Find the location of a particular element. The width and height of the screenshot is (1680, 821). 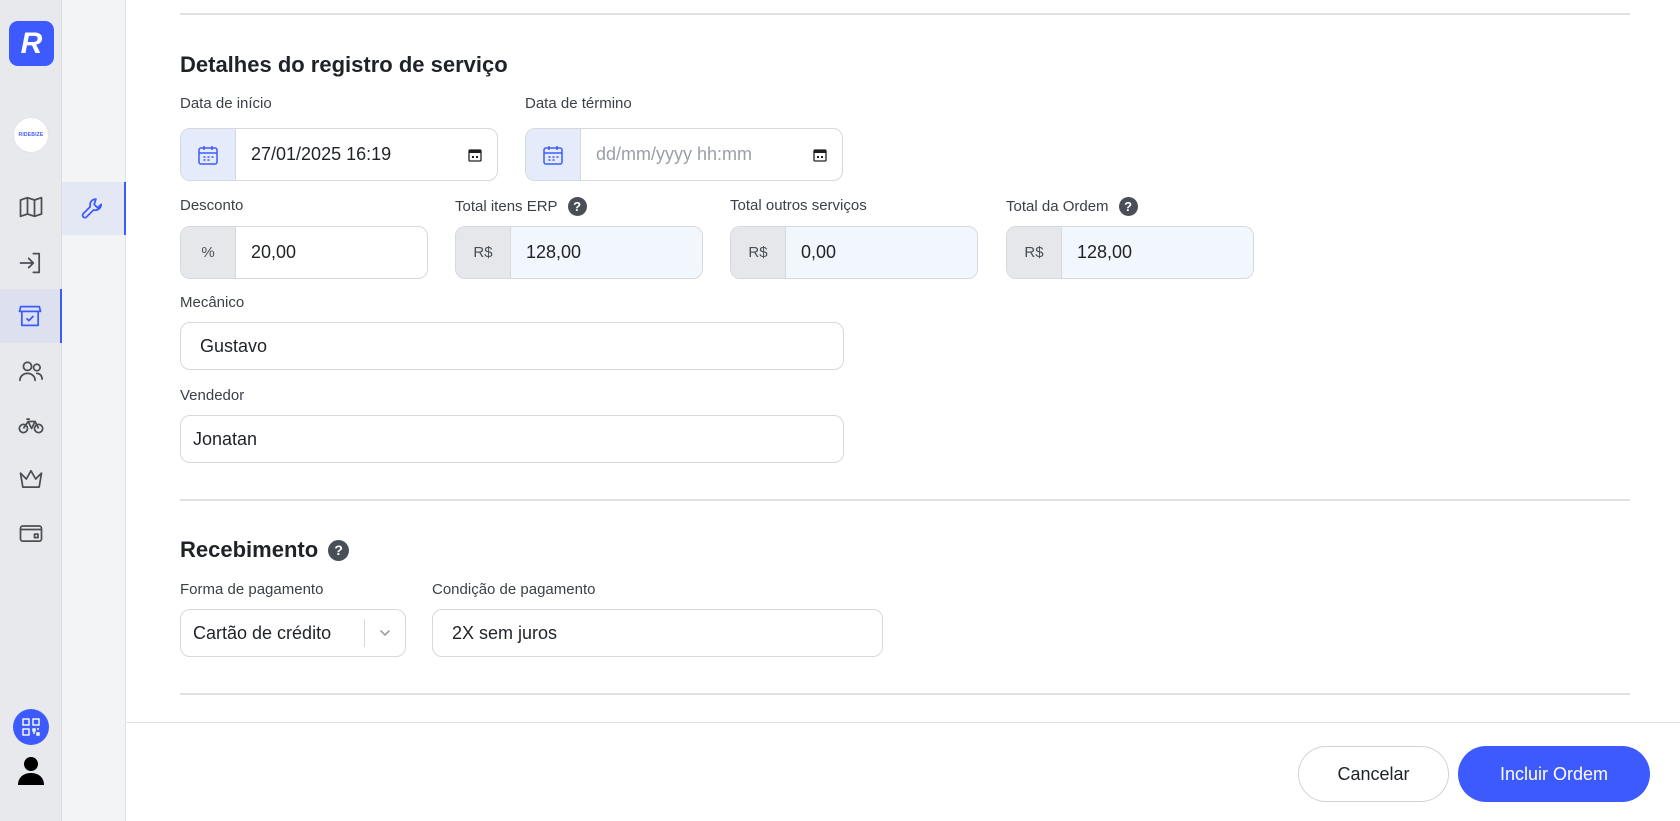

payment-condition-label: Condição de pagamento is located at coordinates (513, 589).